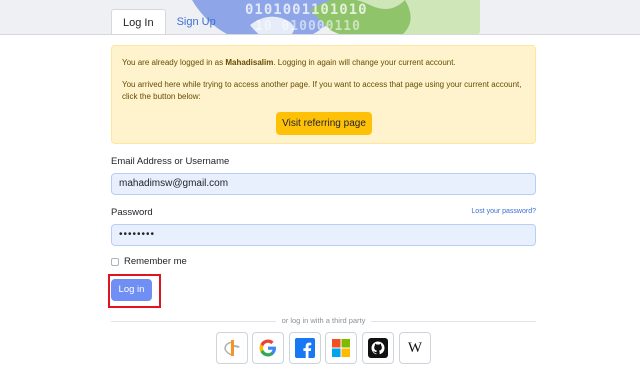 The height and width of the screenshot is (366, 640). I want to click on remember-me-row: Remember me, so click(149, 261).